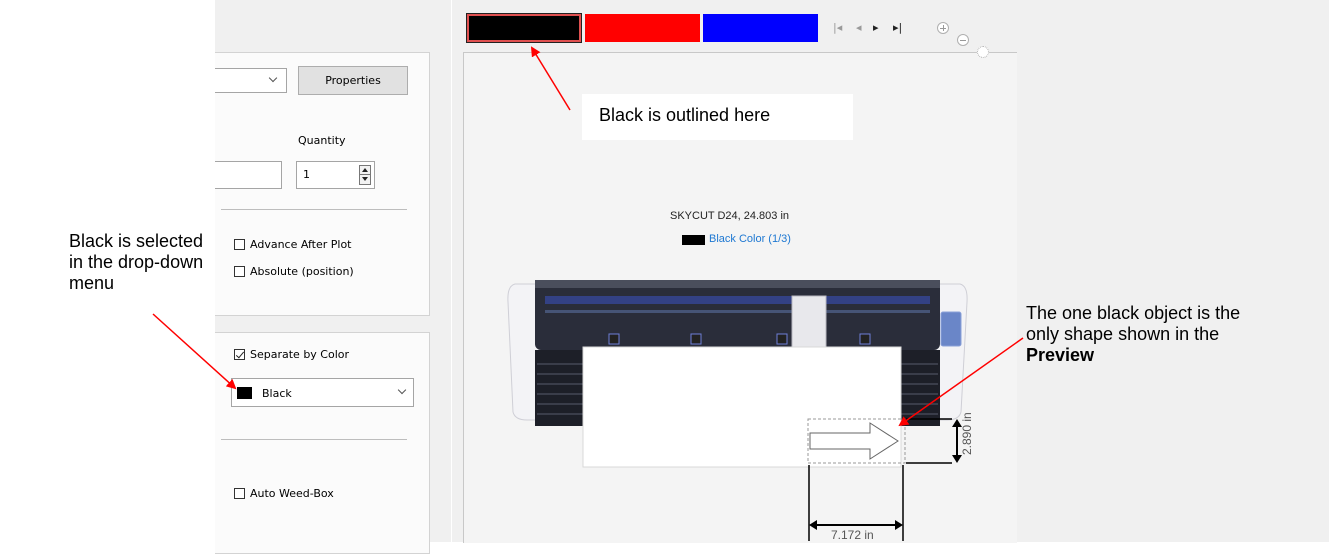 The image size is (1329, 554). What do you see at coordinates (194, 351) in the screenshot?
I see `arrow-to-dropdown` at bounding box center [194, 351].